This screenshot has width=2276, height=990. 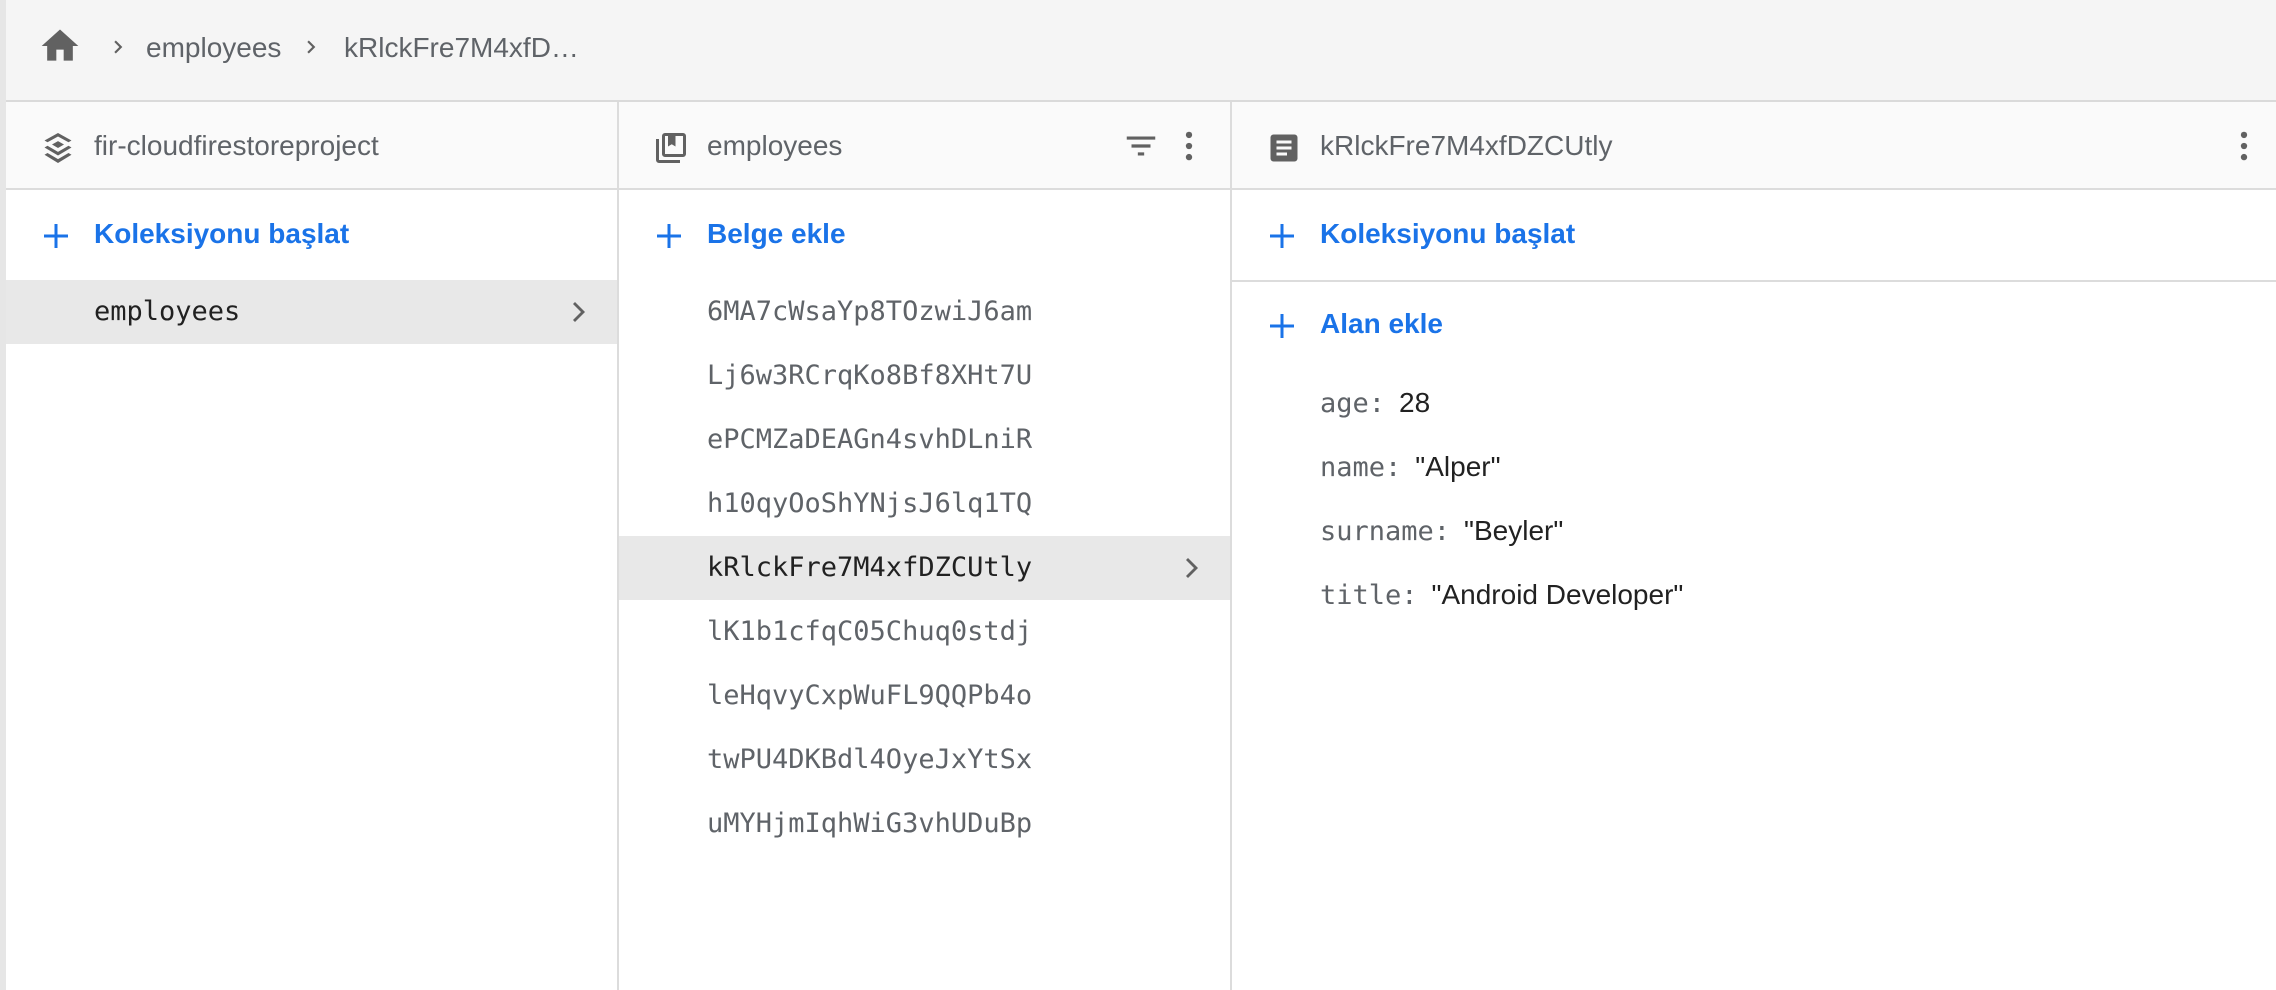 What do you see at coordinates (870, 695) in the screenshot?
I see `document-id: leHqvyCxpWuFL9QQPb4o` at bounding box center [870, 695].